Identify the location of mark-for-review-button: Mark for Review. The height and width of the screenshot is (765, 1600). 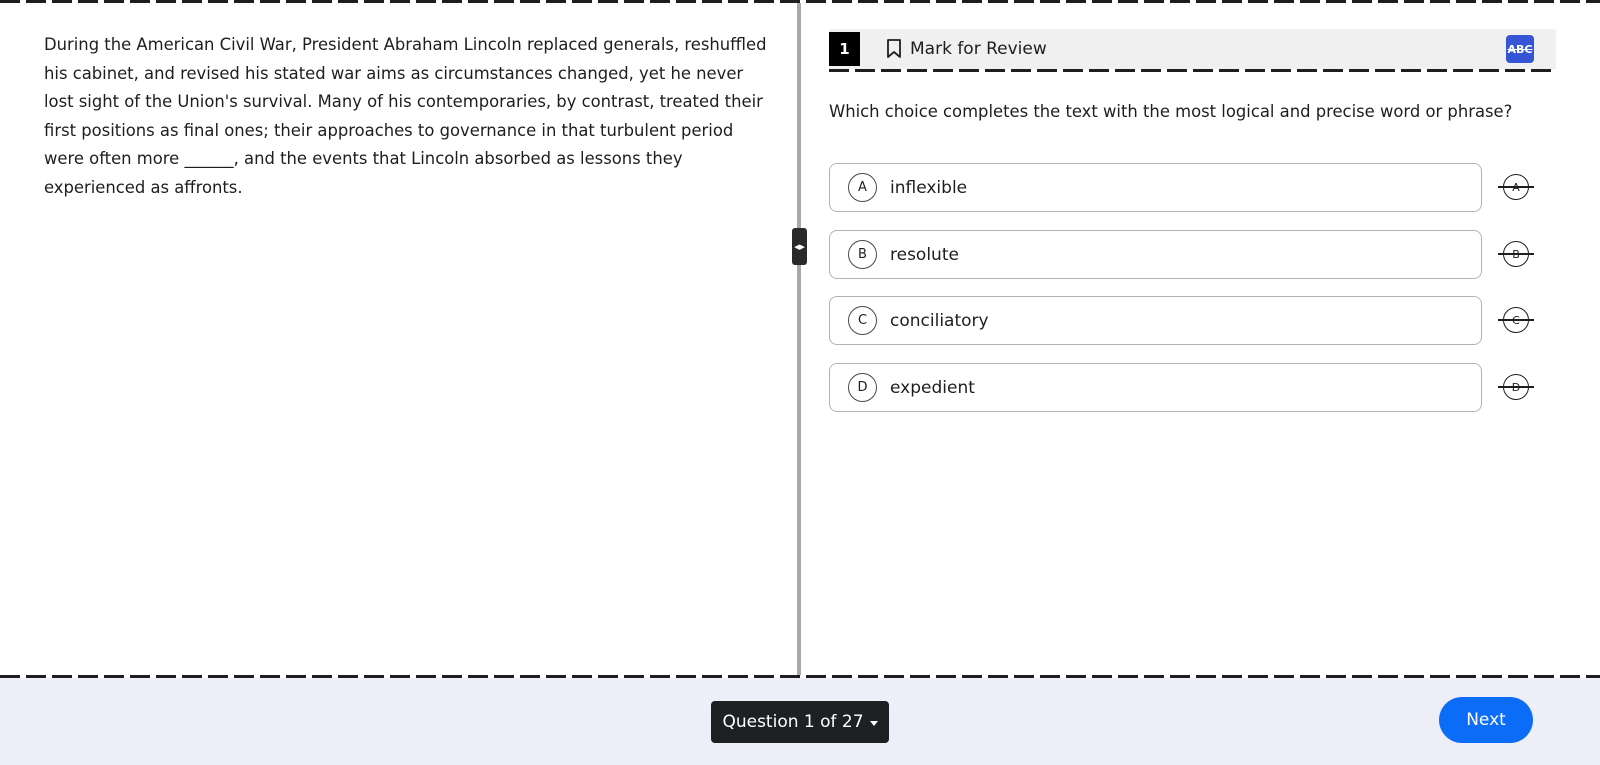
(966, 49).